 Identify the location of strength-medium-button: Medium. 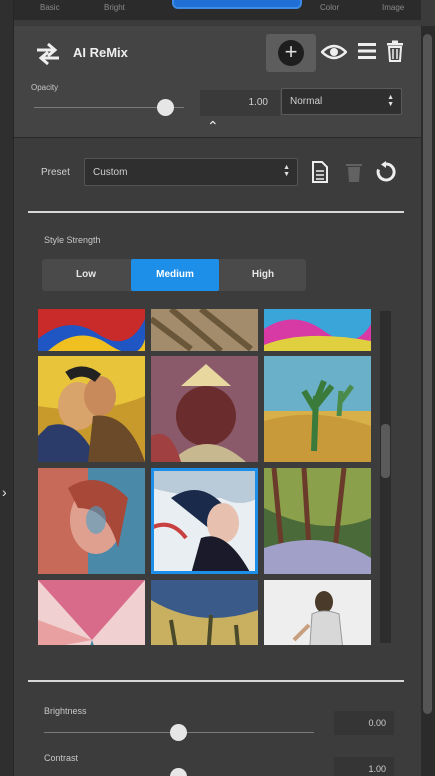
(175, 275).